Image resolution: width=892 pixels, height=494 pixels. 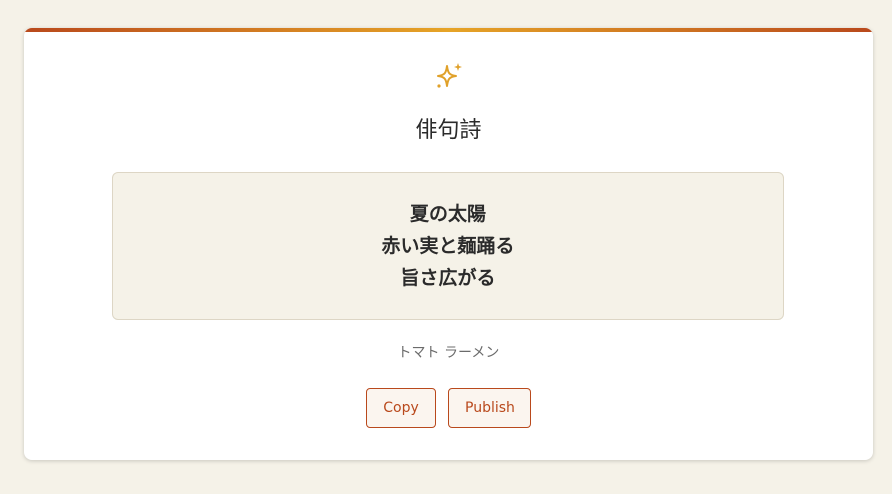 What do you see at coordinates (401, 408) in the screenshot?
I see `copy-button: Copy` at bounding box center [401, 408].